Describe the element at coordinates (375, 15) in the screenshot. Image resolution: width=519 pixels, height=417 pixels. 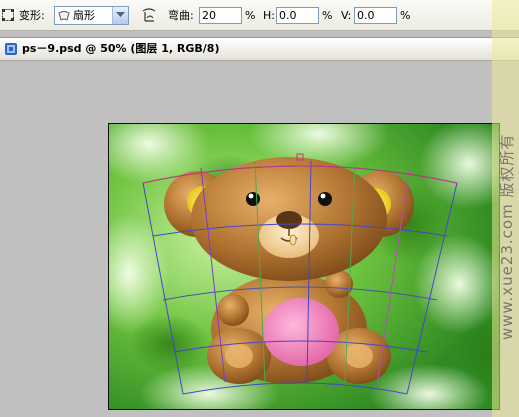
I see `vertical-distortion-input` at that location.